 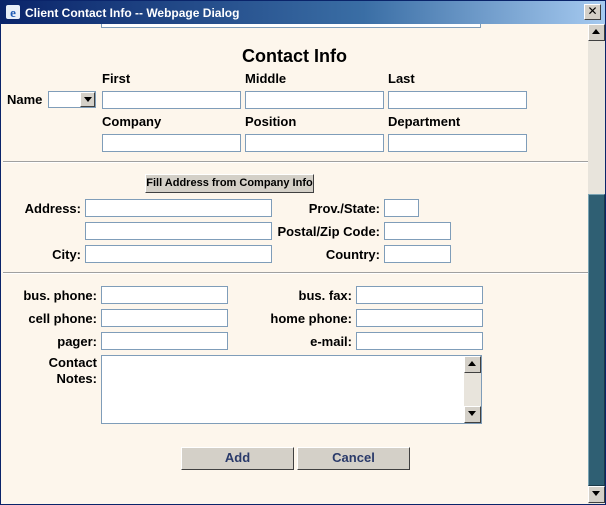 What do you see at coordinates (457, 143) in the screenshot?
I see `department-input` at bounding box center [457, 143].